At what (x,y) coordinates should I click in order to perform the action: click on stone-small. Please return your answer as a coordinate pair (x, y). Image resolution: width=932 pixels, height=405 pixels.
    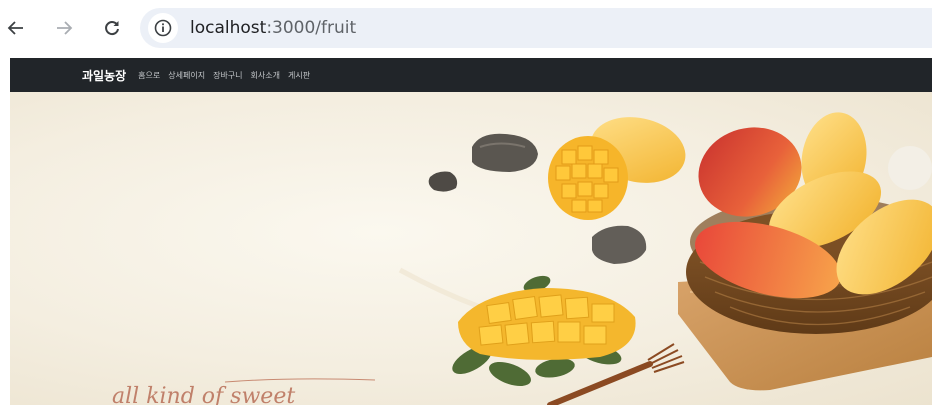
    Looking at the image, I should click on (443, 181).